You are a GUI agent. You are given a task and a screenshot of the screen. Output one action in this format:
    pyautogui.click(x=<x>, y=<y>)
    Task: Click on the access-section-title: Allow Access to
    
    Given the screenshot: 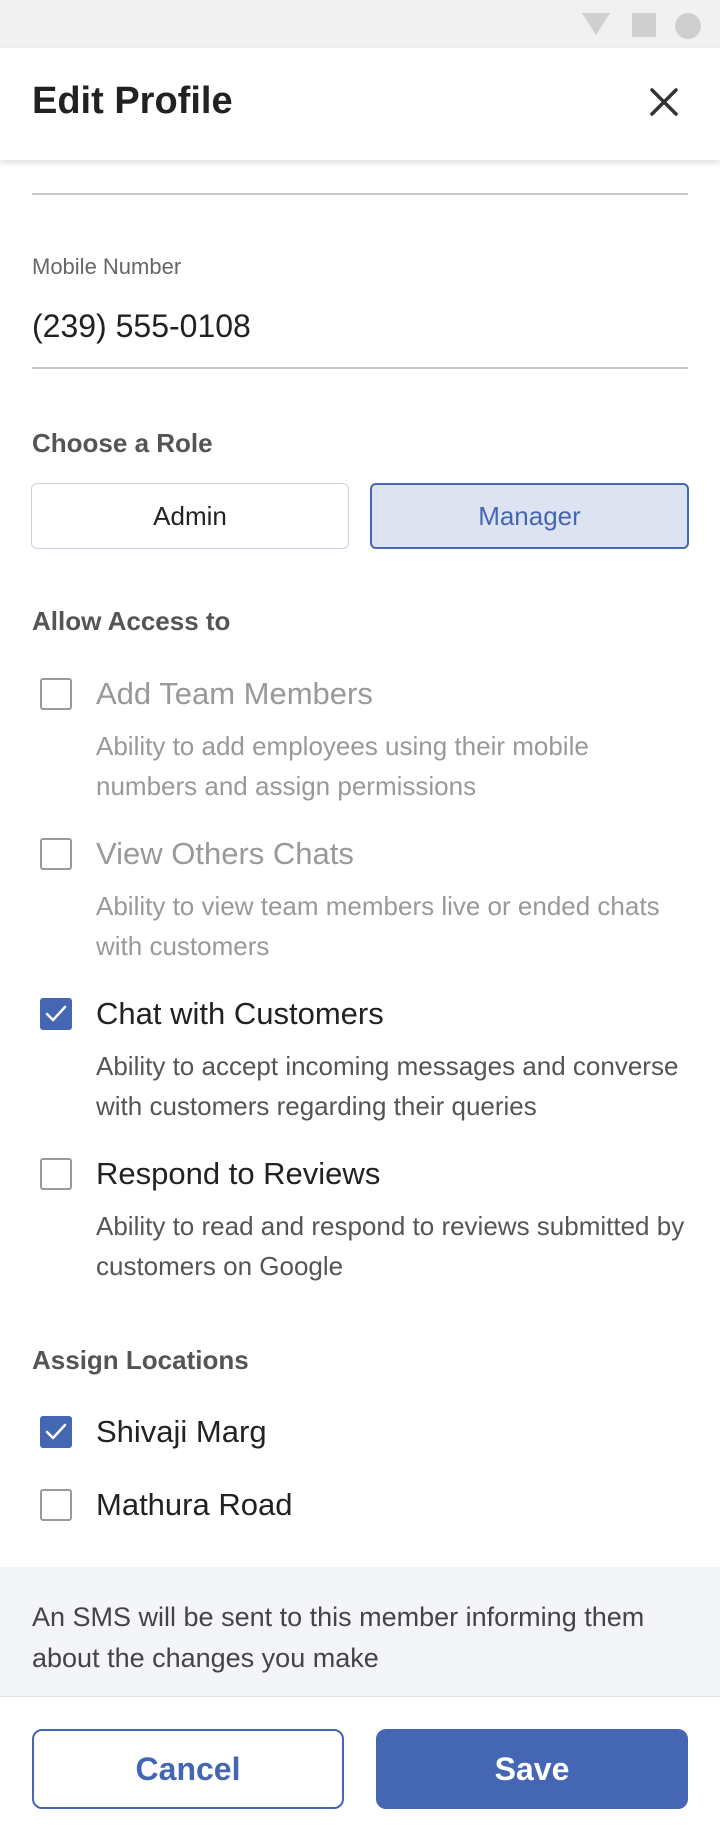 What is the action you would take?
    pyautogui.click(x=131, y=621)
    